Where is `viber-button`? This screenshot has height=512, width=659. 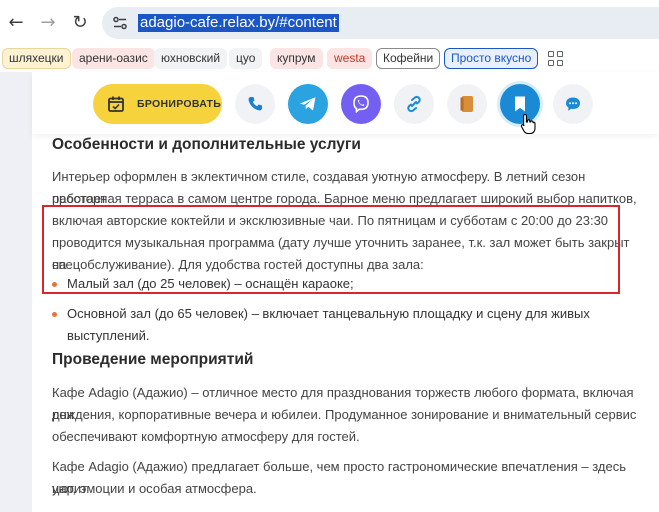 viber-button is located at coordinates (361, 104).